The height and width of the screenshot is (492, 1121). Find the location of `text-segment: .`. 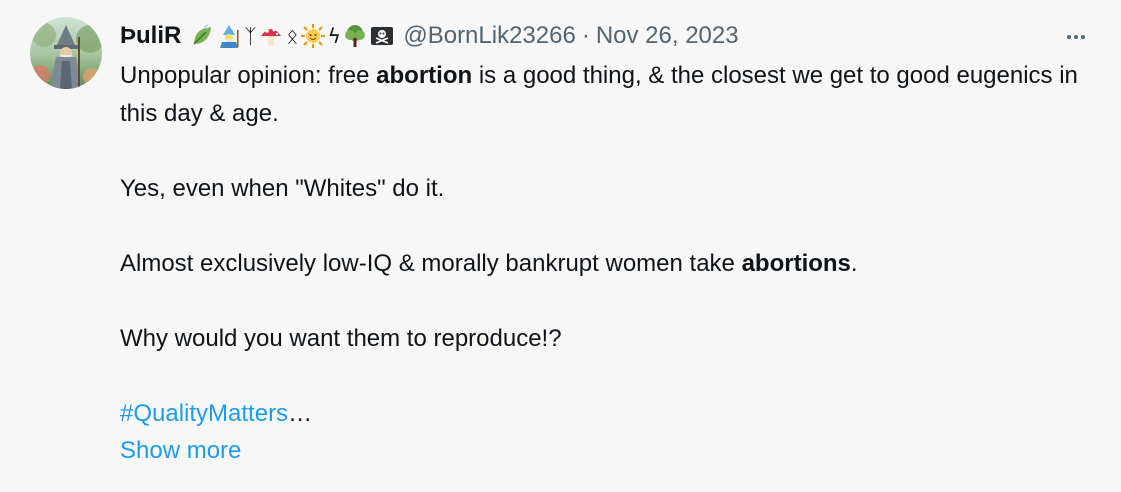

text-segment: . is located at coordinates (854, 263).